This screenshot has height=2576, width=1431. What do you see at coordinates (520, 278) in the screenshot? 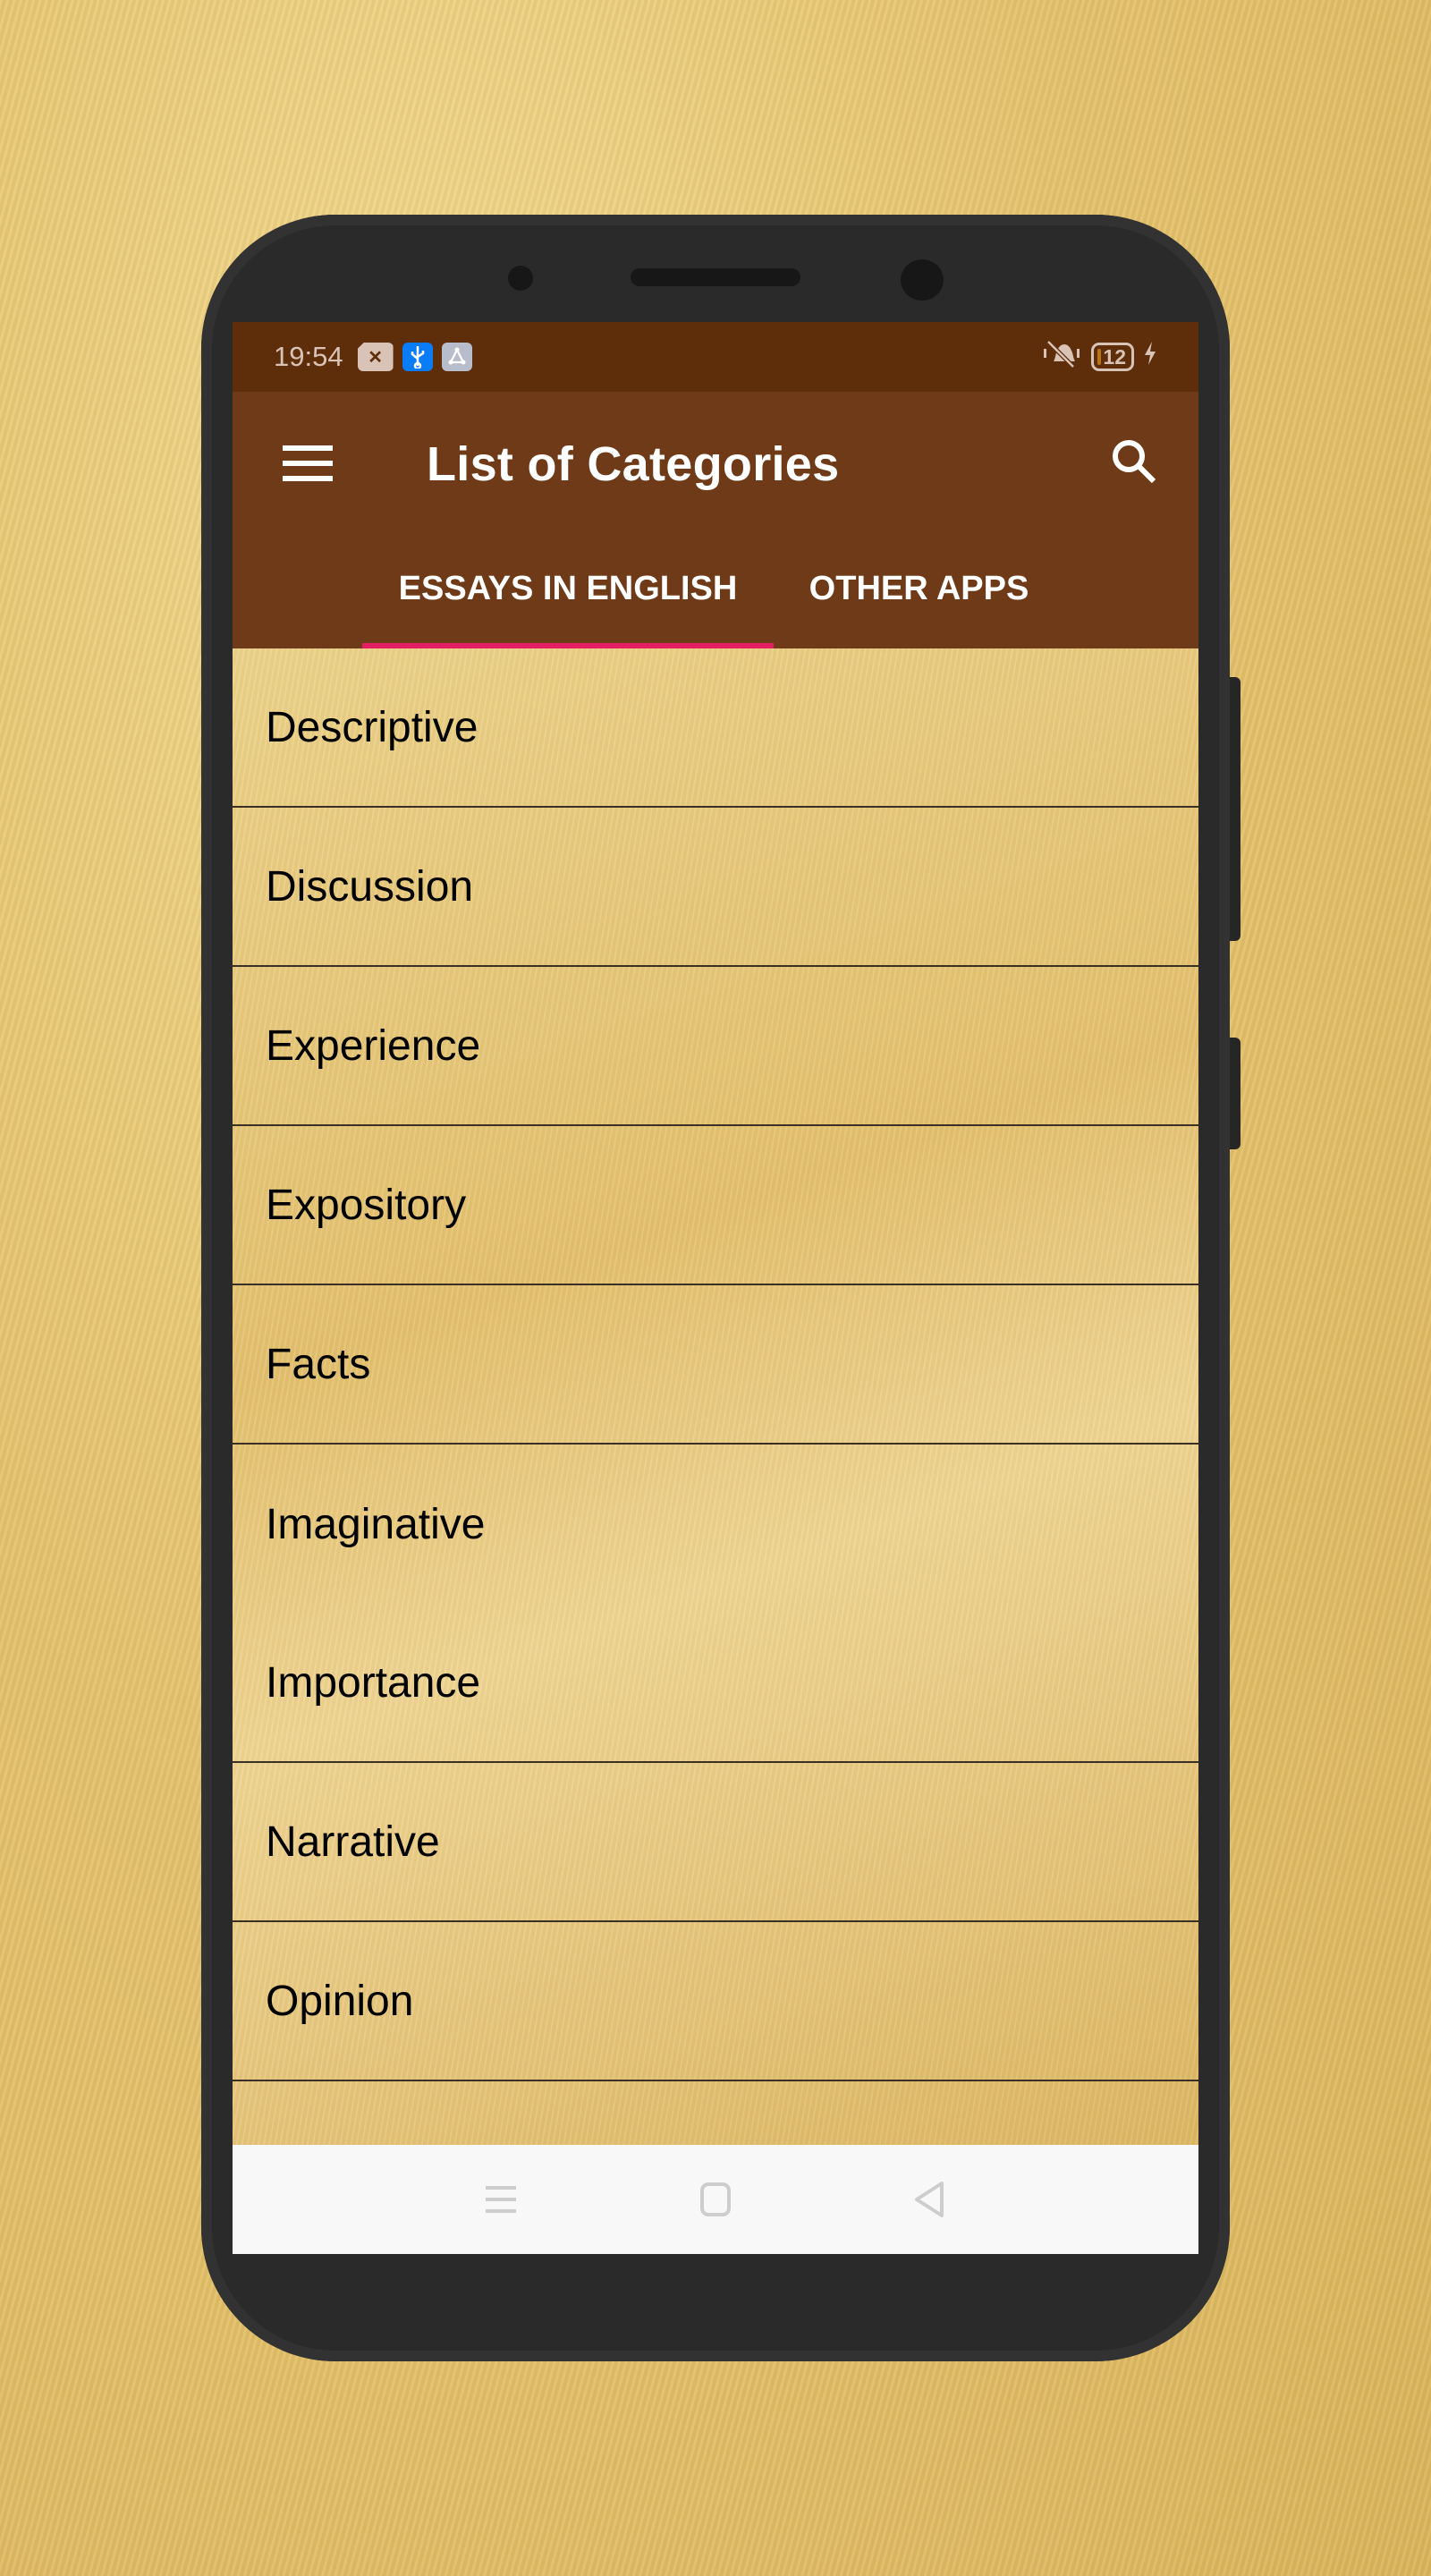
I see `proximity-sensor` at bounding box center [520, 278].